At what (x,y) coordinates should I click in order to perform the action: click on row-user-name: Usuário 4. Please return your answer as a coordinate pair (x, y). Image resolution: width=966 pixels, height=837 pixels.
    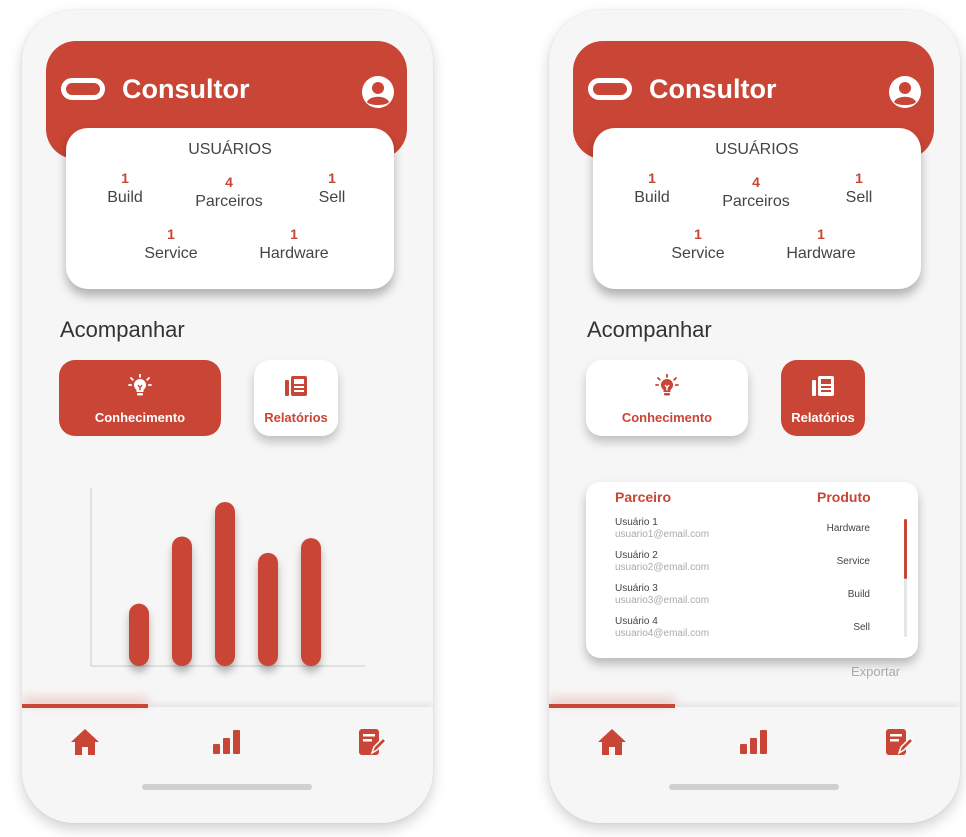
    Looking at the image, I should click on (636, 621).